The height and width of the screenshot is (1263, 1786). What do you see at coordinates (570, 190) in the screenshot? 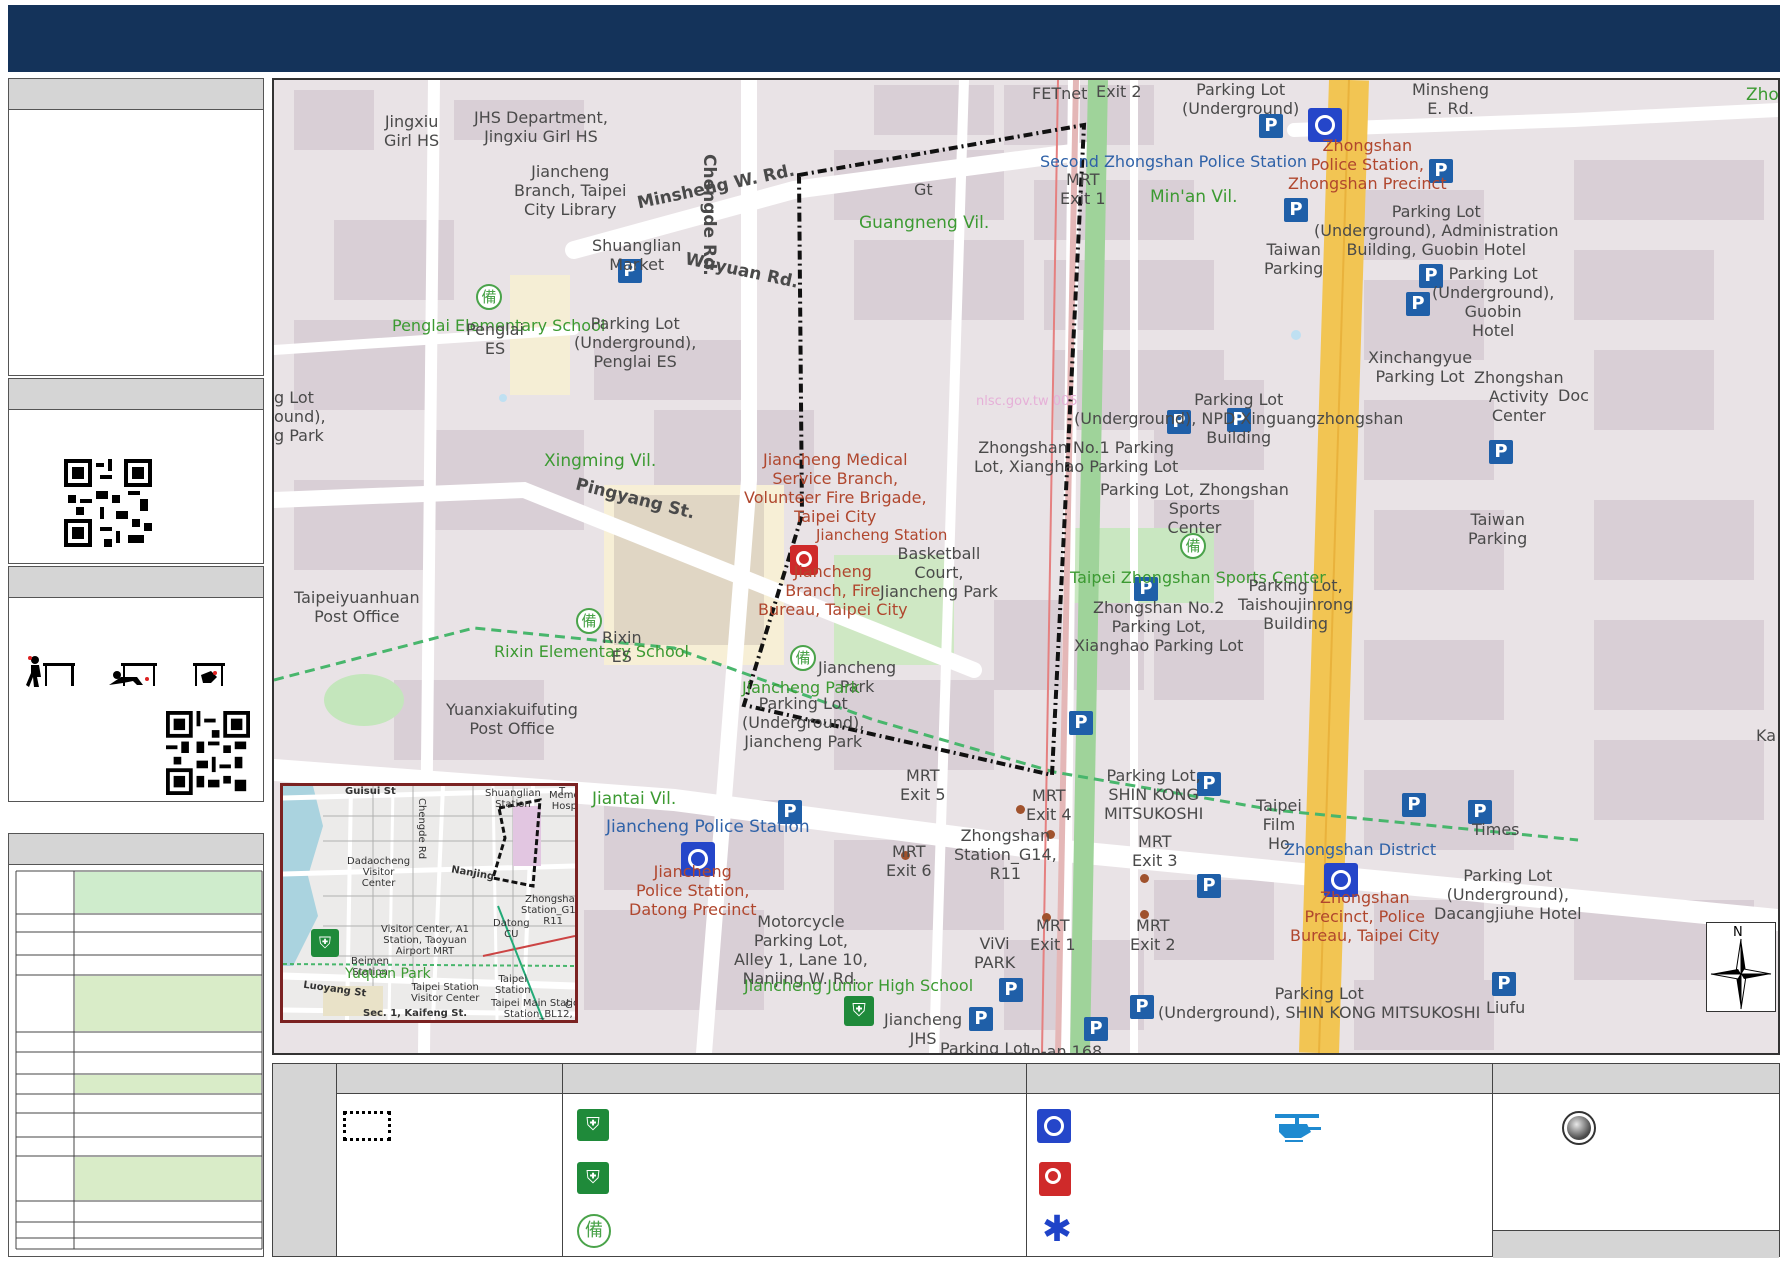
I see `map-label: Jiancheng Branch, Taipei City Library` at bounding box center [570, 190].